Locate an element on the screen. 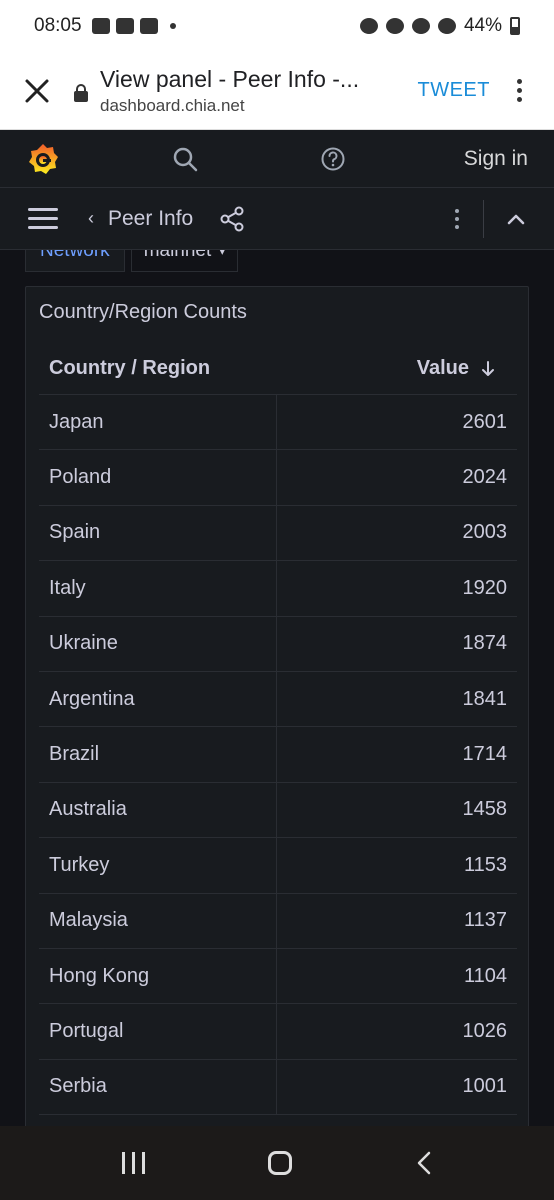 The image size is (554, 1200). dashboard-navbar: ‹ Peer Info is located at coordinates (277, 219).